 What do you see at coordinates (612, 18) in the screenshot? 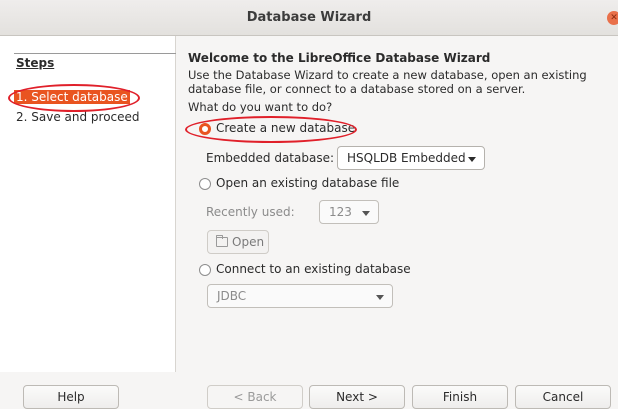
I see `close-icon: ✕` at bounding box center [612, 18].